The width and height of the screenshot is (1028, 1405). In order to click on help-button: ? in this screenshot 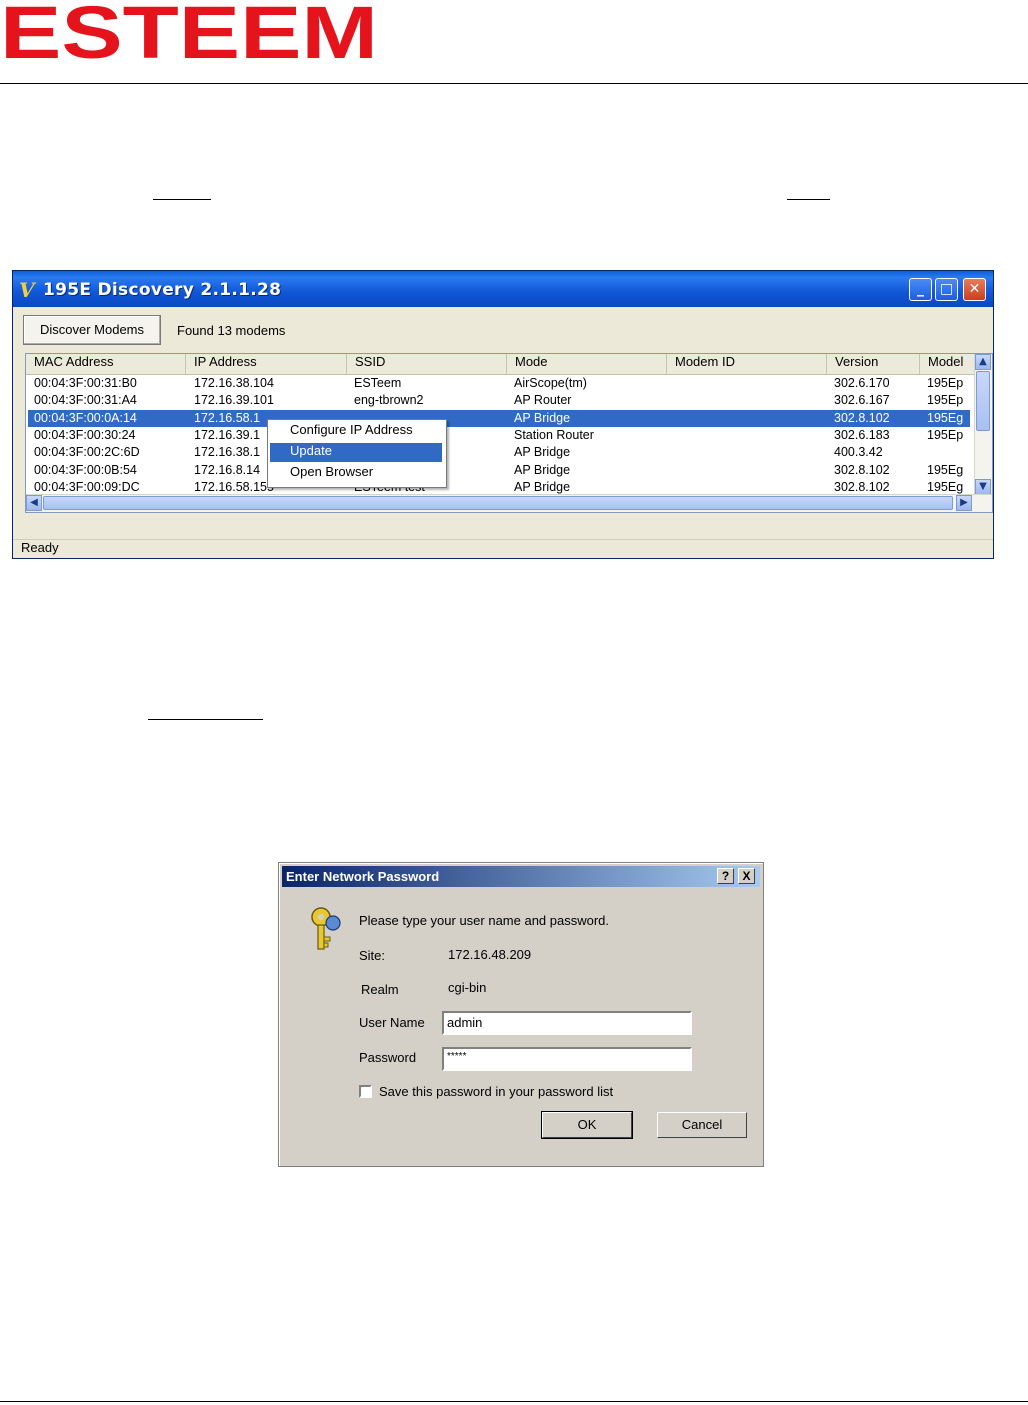, I will do `click(725, 876)`.